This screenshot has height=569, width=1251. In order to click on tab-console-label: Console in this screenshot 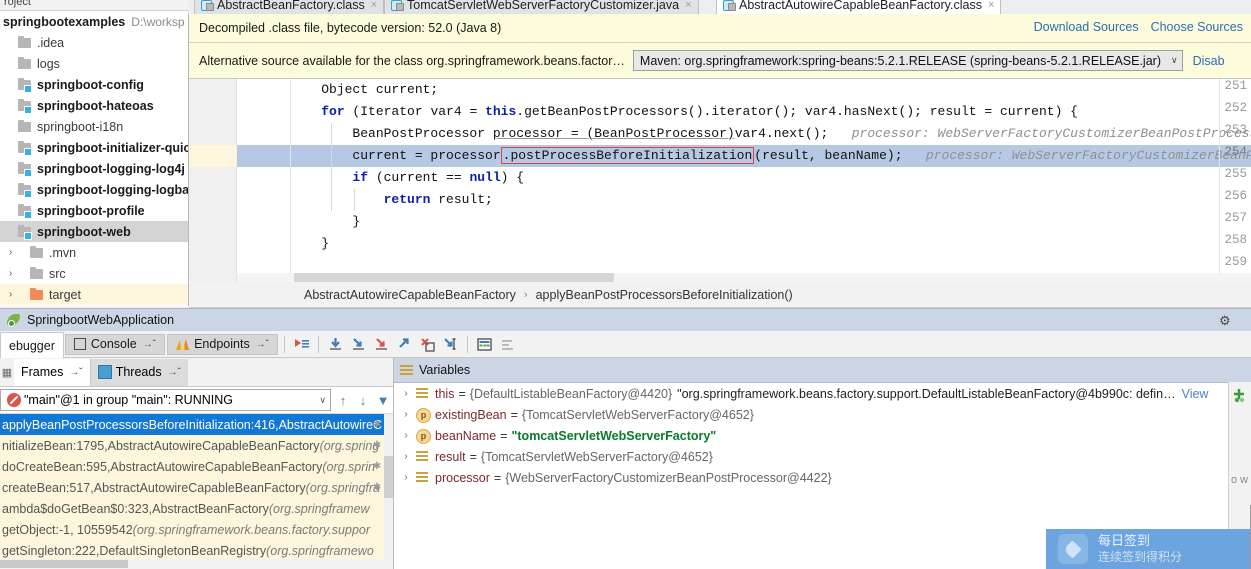, I will do `click(113, 344)`.